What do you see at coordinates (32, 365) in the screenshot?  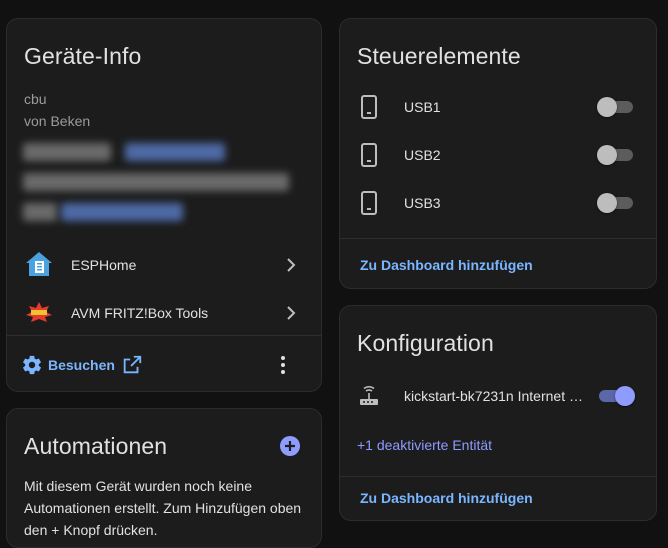 I see `gear-icon` at bounding box center [32, 365].